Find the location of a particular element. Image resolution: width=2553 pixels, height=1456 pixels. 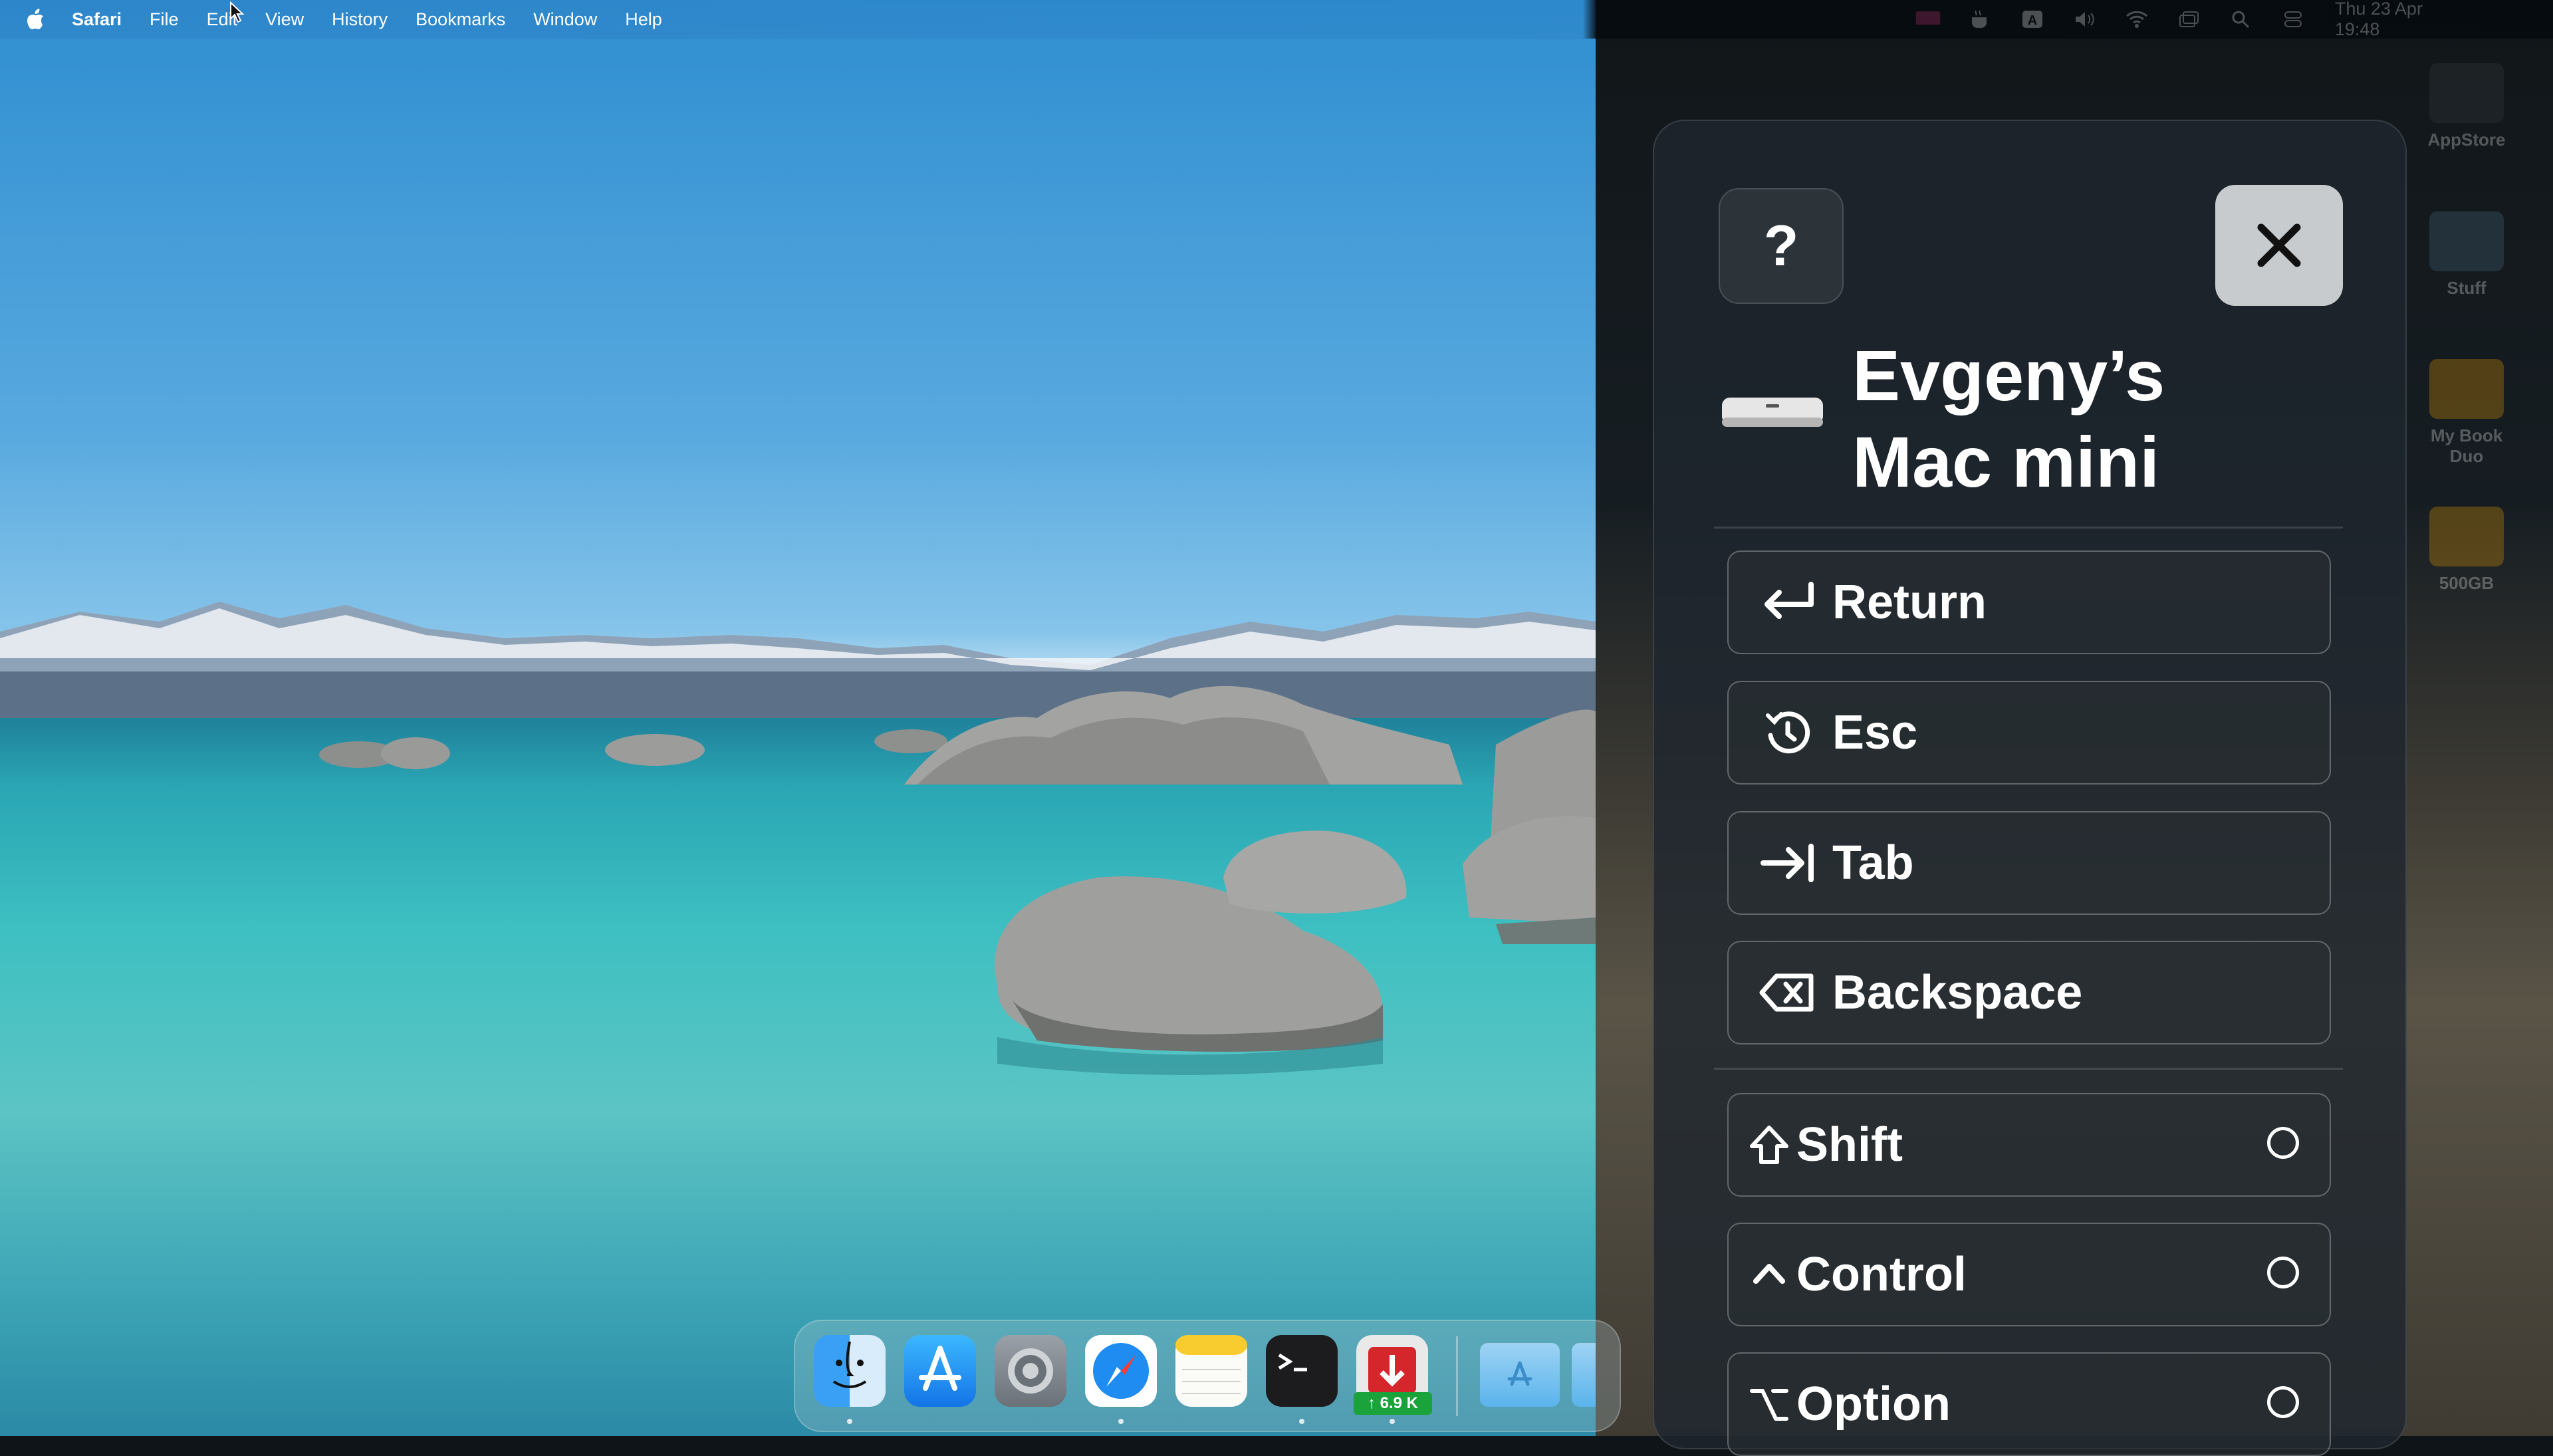

desktop-icon-my-book-duo: My Book Duo is located at coordinates (2466, 413).